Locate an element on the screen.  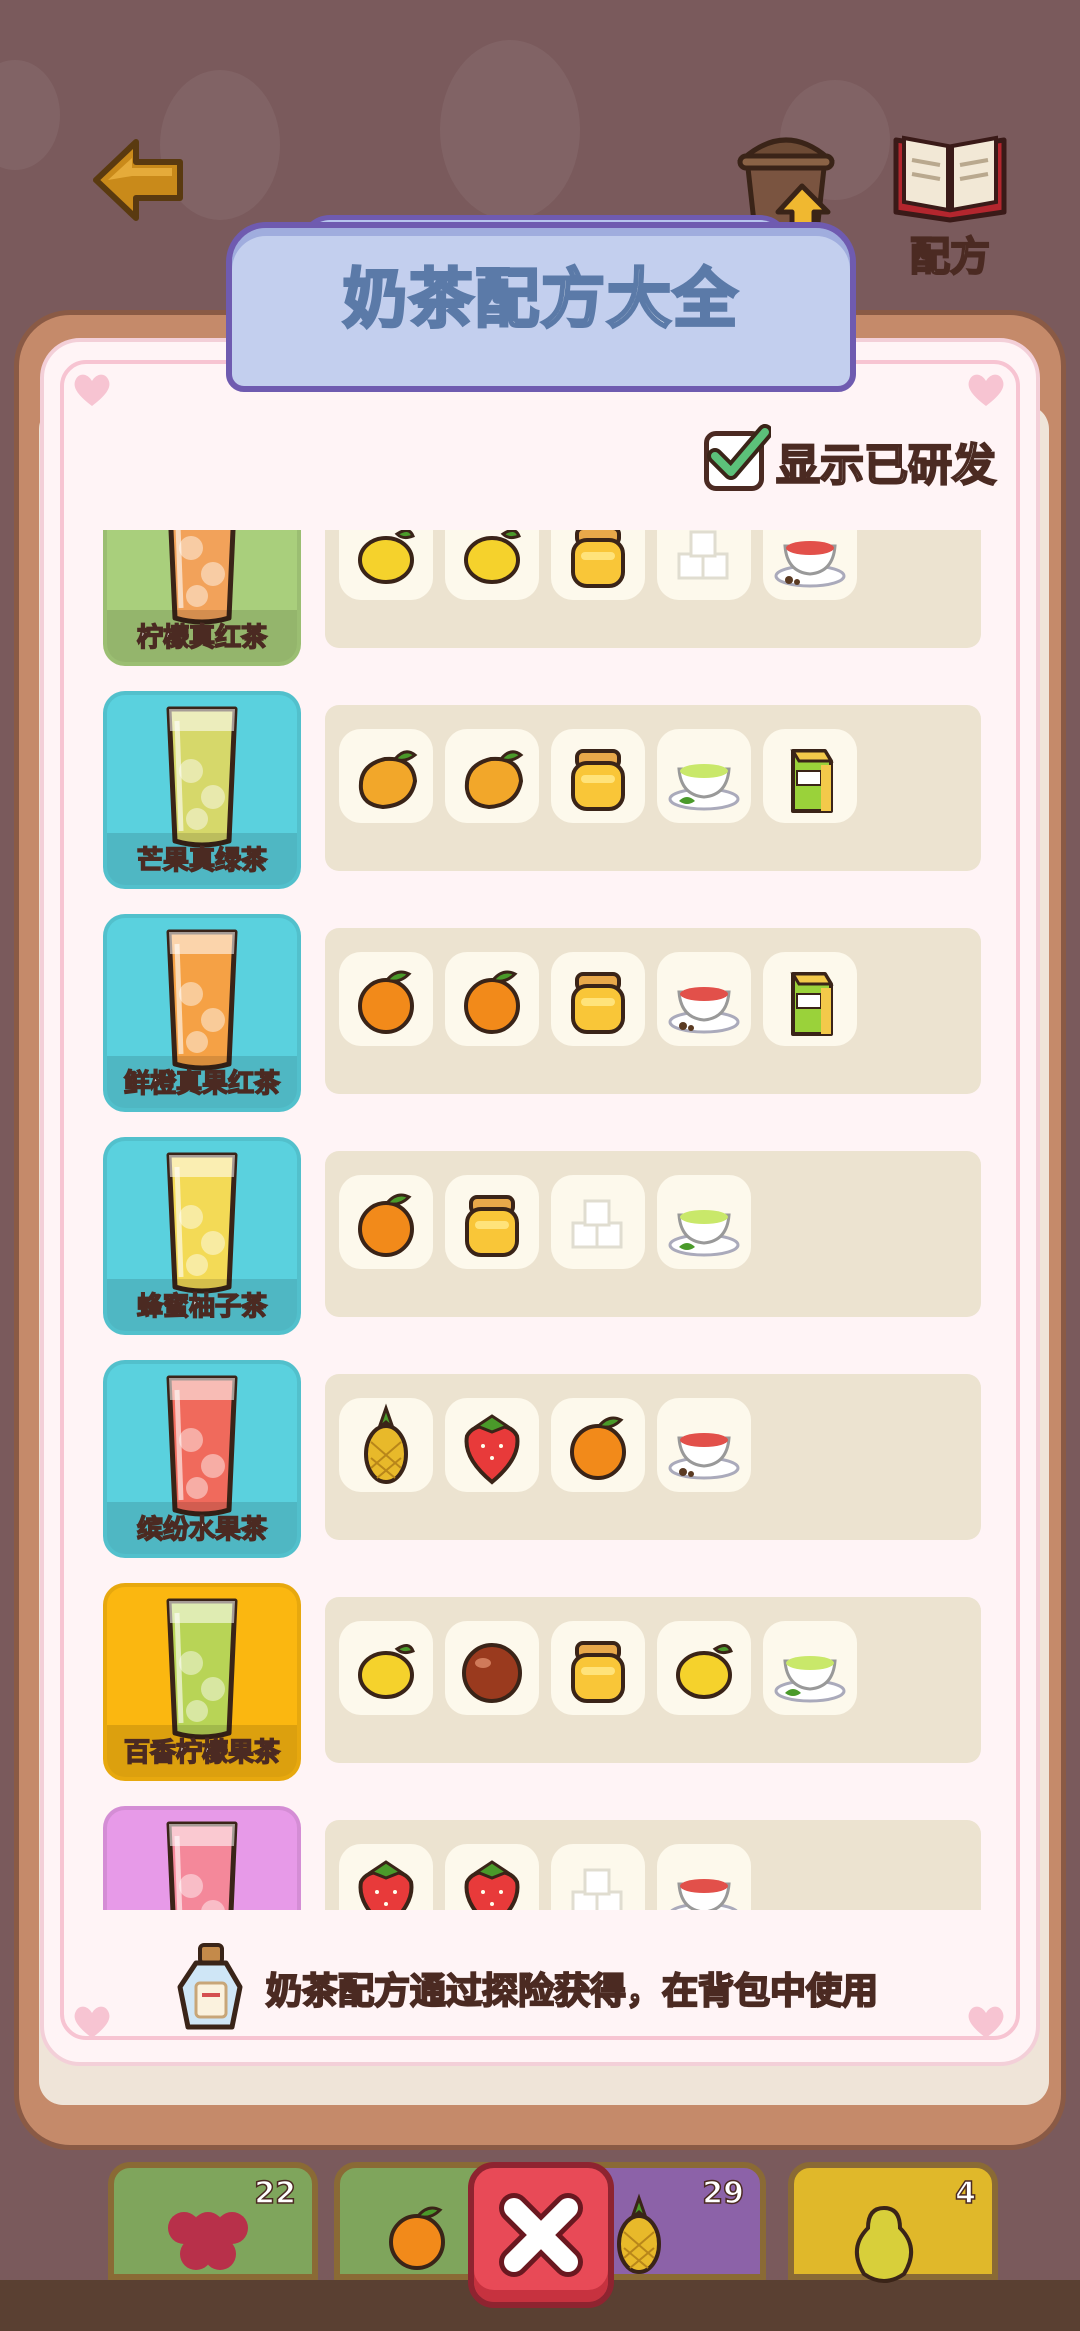
inventory-slot: 22 is located at coordinates (213, 2221).